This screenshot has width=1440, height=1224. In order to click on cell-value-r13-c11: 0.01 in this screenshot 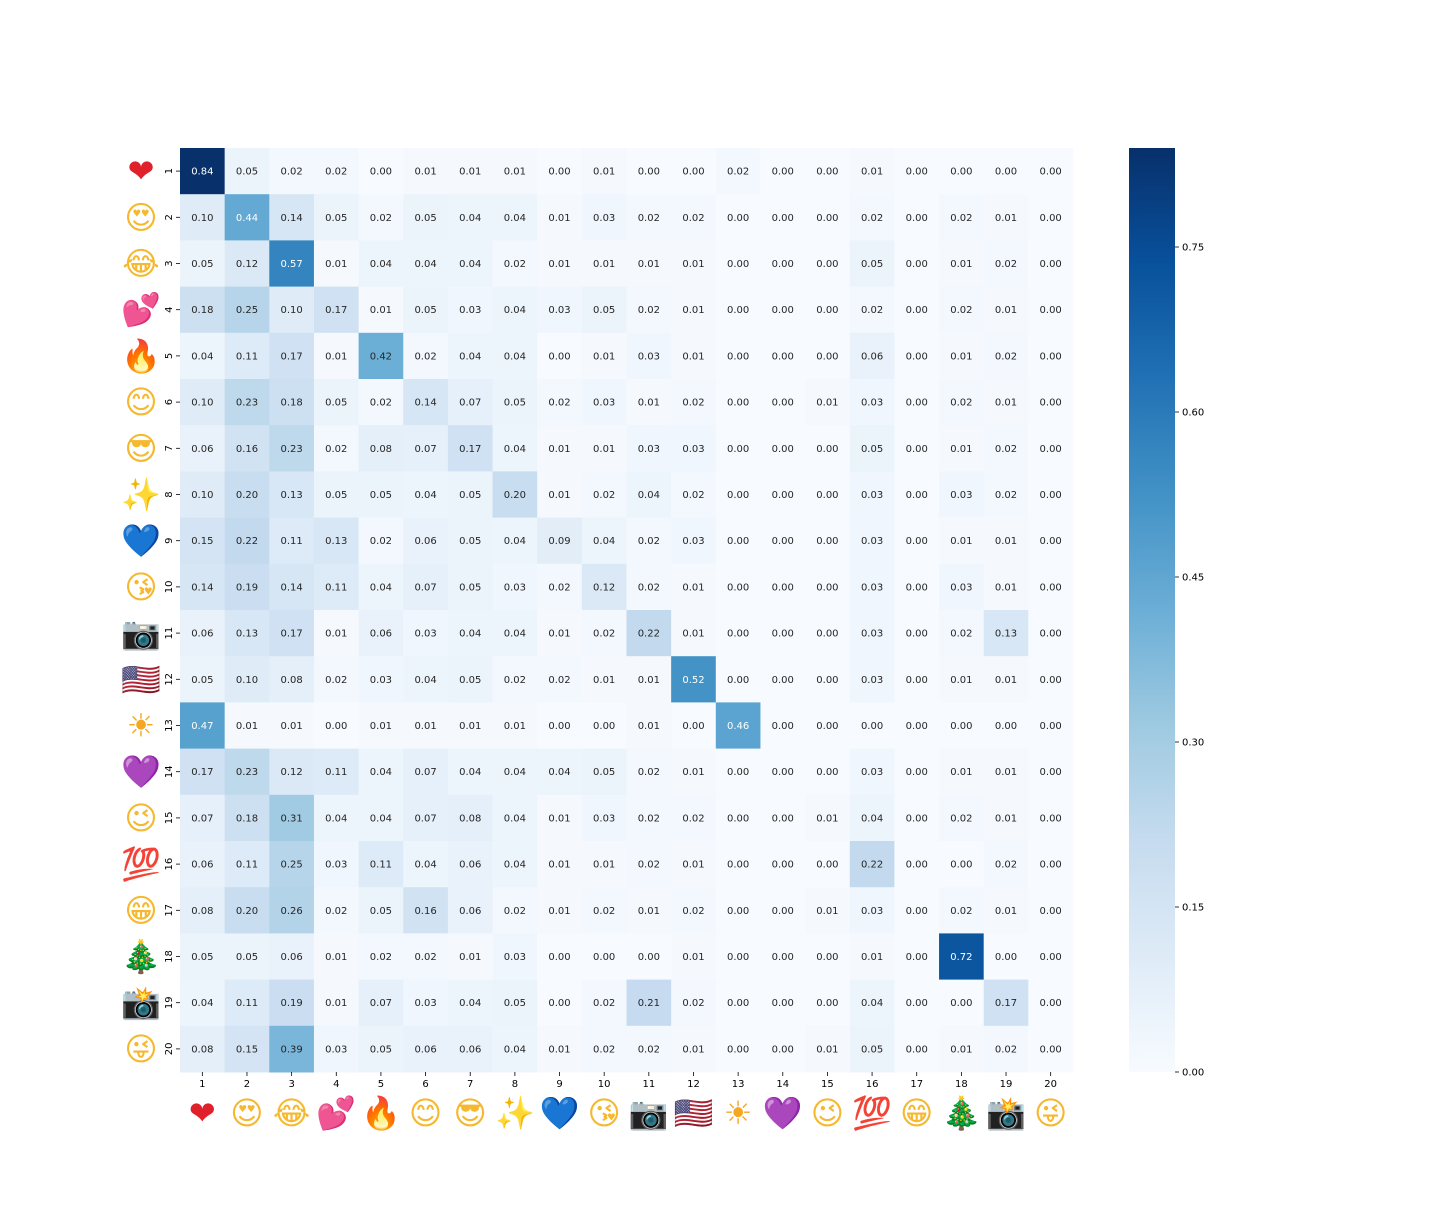, I will do `click(649, 726)`.